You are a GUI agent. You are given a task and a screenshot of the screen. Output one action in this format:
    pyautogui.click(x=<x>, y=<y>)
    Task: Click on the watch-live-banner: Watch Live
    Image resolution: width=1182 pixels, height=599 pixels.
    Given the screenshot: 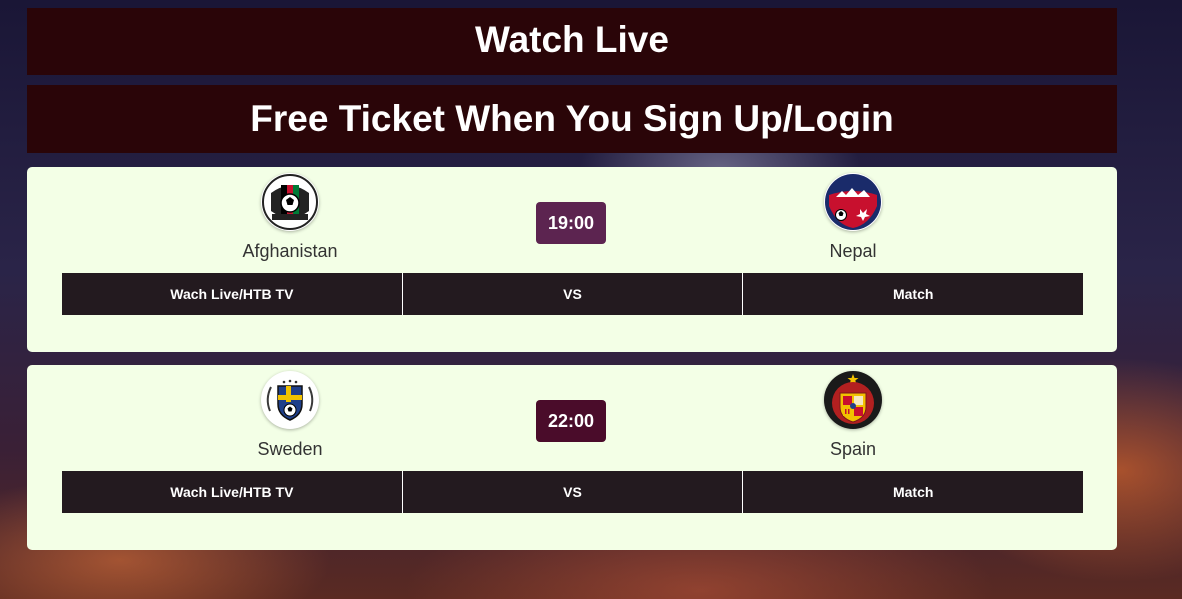 What is the action you would take?
    pyautogui.click(x=572, y=41)
    